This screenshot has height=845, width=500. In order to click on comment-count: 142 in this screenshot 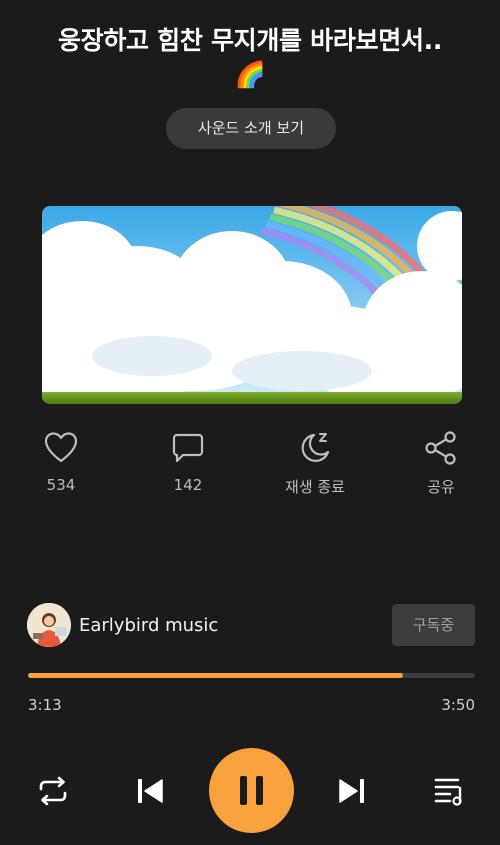, I will do `click(188, 485)`.